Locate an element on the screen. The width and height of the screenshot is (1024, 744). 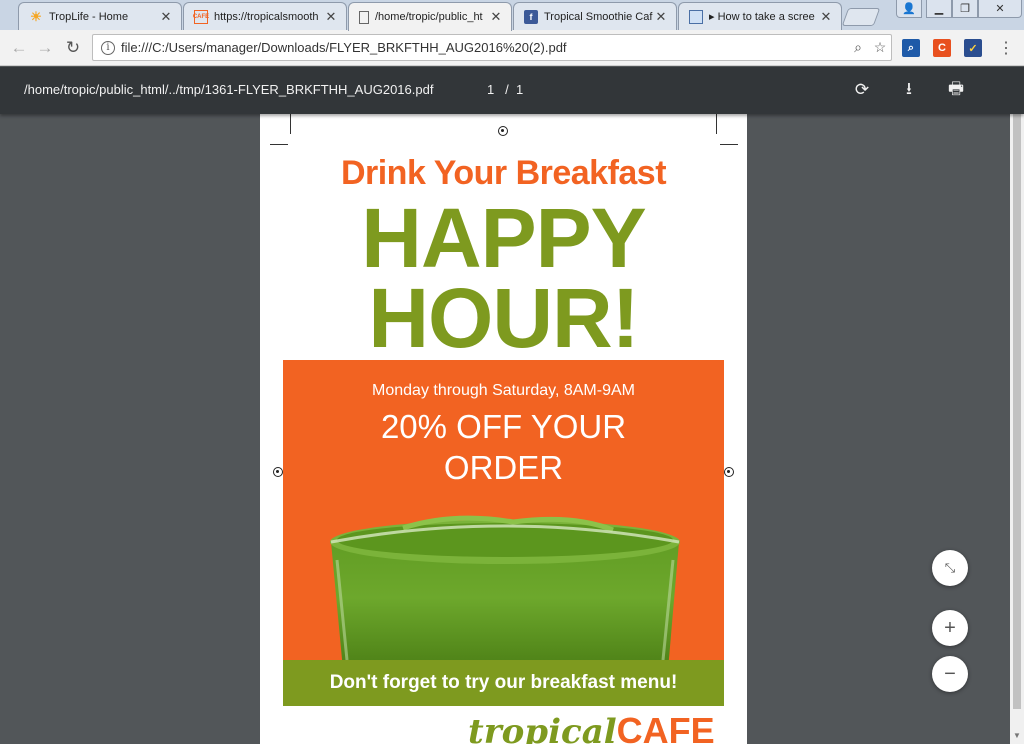
tab-title: /home/tropic/public_ht is located at coordinates (429, 17).